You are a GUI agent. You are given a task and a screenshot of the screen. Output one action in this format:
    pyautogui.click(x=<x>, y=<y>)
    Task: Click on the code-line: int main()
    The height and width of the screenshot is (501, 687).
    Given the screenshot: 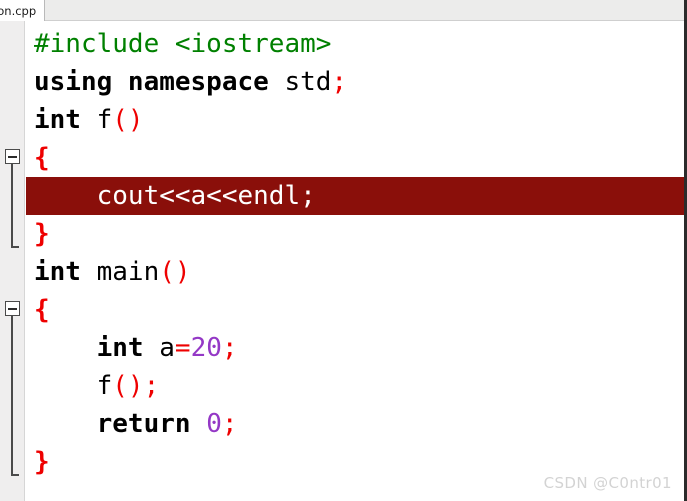 What is the action you would take?
    pyautogui.click(x=355, y=272)
    